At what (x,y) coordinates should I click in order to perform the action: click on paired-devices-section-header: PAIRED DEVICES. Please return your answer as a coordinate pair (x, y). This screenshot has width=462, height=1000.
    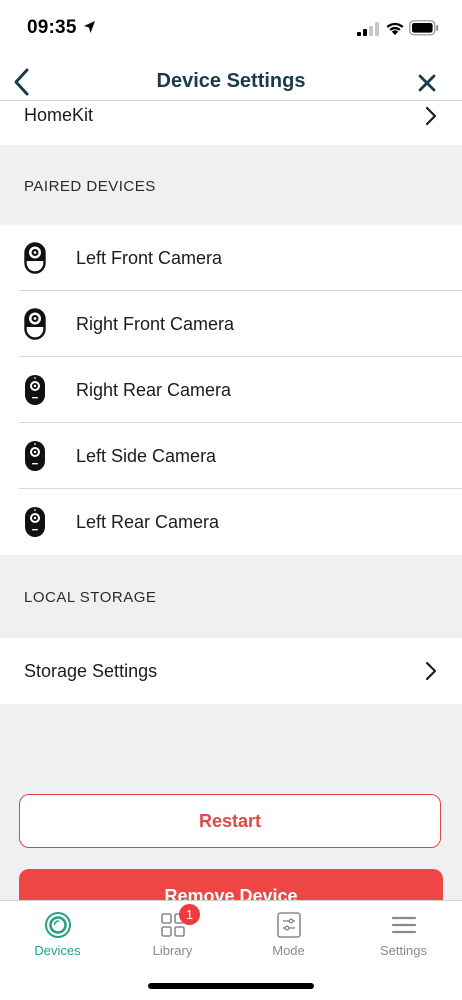
    Looking at the image, I should click on (231, 185).